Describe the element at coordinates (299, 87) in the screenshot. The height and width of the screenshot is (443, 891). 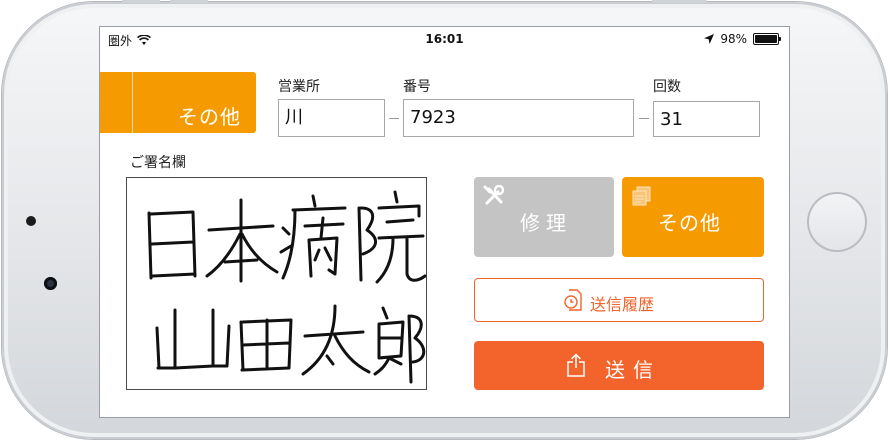
I see `office-label: 営業所` at that location.